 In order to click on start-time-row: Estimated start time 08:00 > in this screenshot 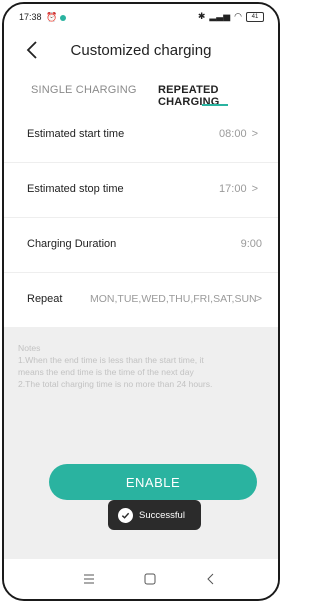, I will do `click(141, 135)`.